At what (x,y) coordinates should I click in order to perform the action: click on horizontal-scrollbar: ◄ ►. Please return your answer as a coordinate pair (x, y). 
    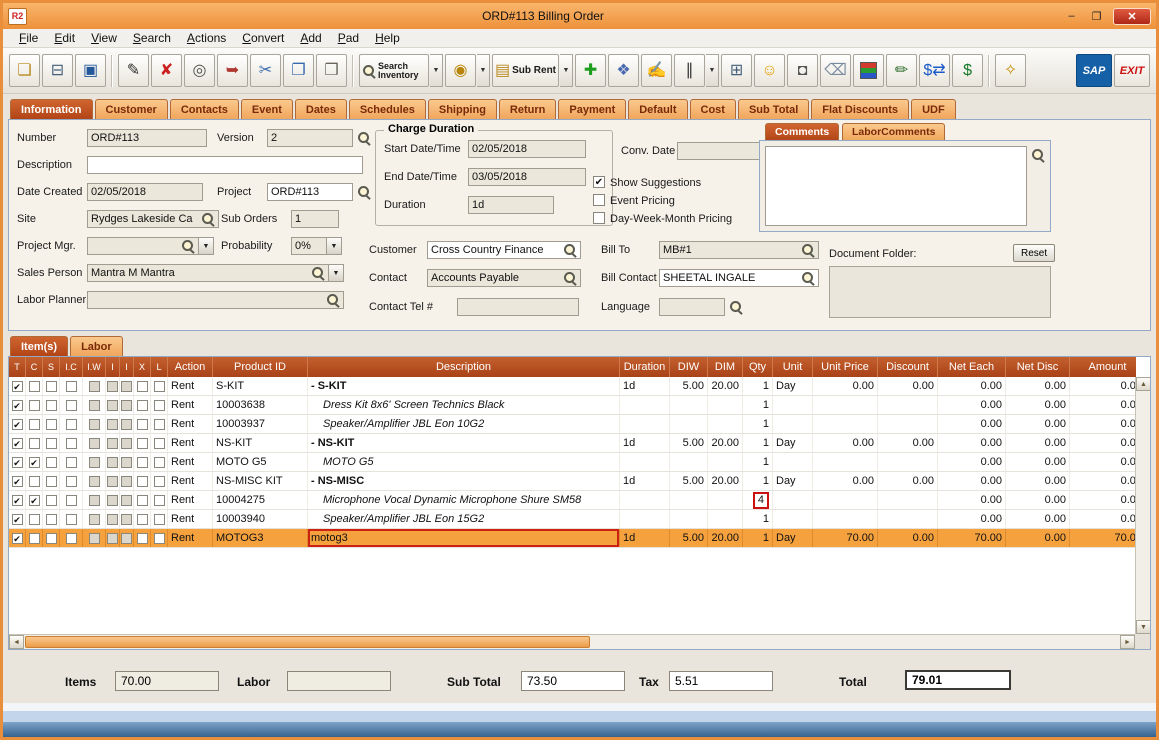
    Looking at the image, I should click on (572, 641).